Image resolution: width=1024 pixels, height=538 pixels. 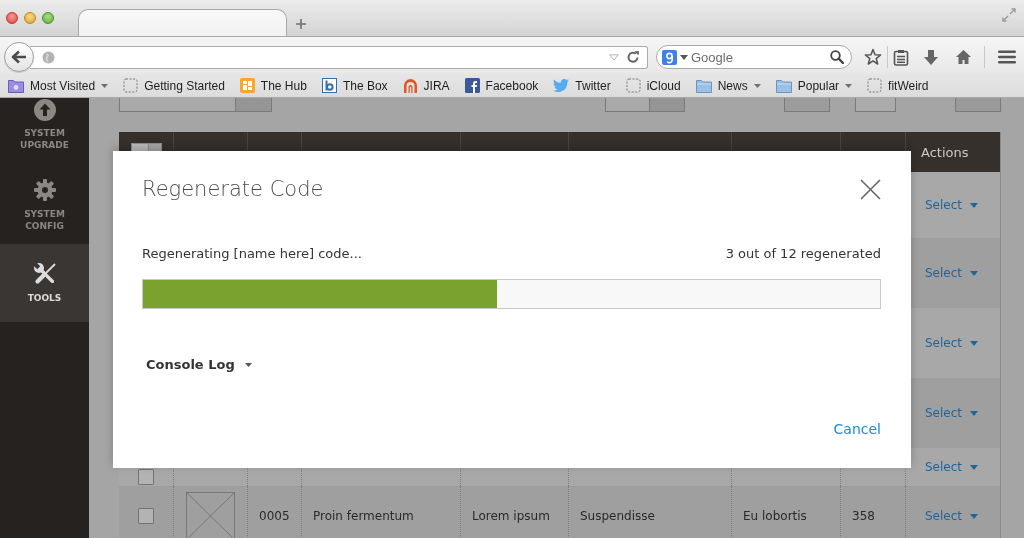 What do you see at coordinates (58, 85) in the screenshot?
I see `bookmark-item: Most Visited` at bounding box center [58, 85].